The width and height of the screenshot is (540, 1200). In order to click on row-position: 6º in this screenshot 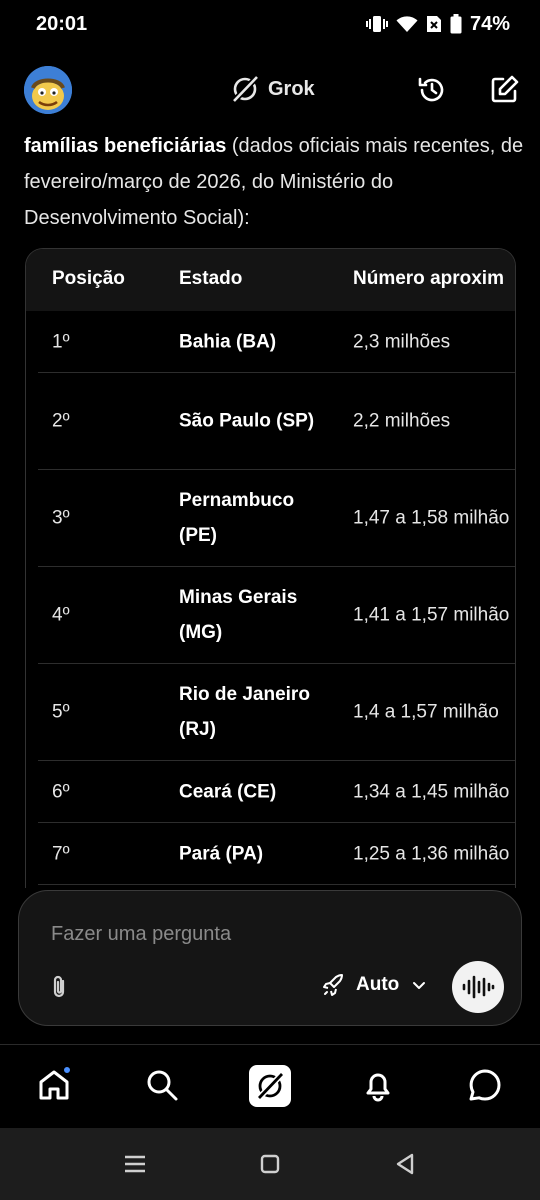, I will do `click(61, 791)`.